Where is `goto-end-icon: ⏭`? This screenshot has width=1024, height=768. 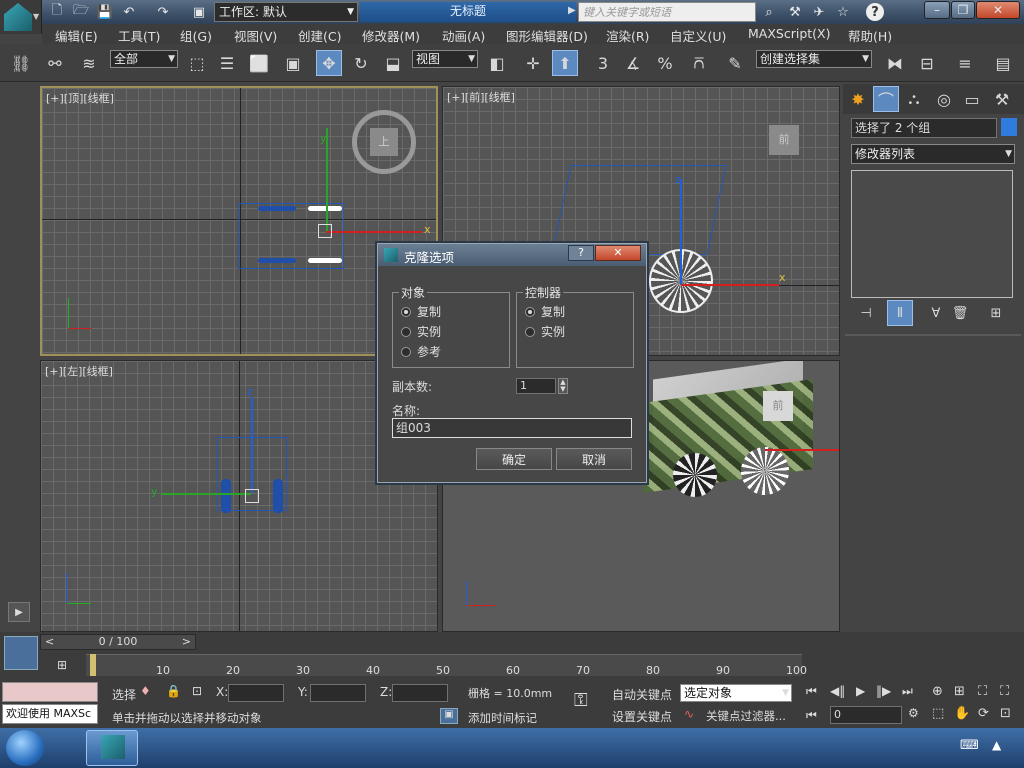
goto-end-icon: ⏭ is located at coordinates (907, 691).